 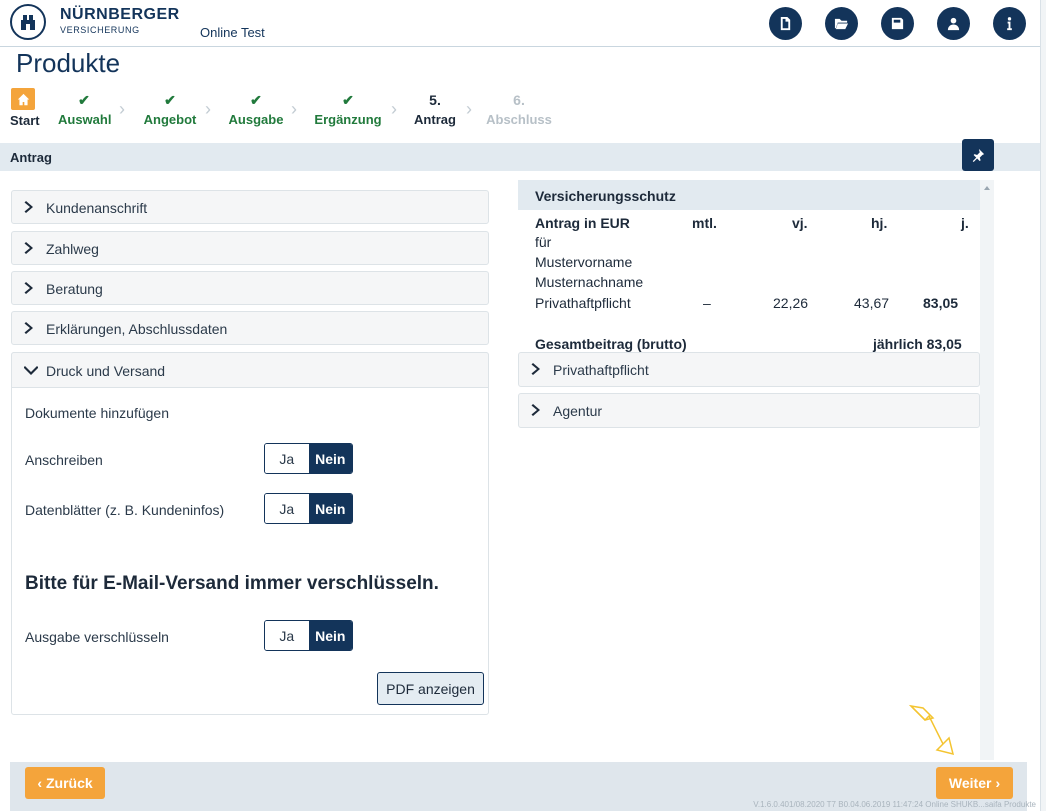 What do you see at coordinates (85, 109) in the screenshot?
I see `step-auswahl: ✔ Auswahl` at bounding box center [85, 109].